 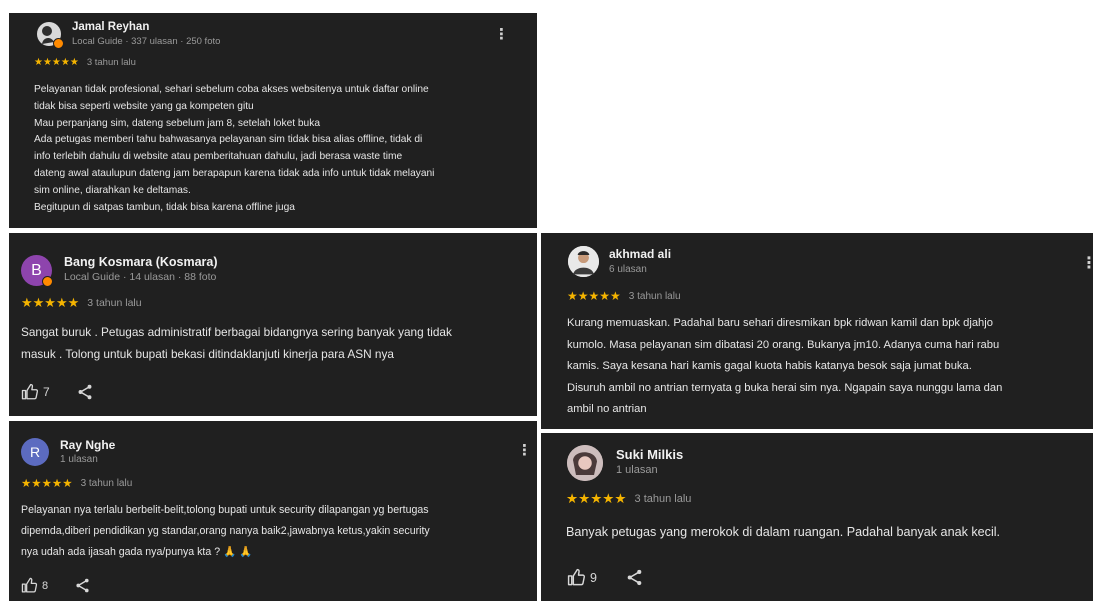 I want to click on review-line: sim online, diarahkan ke deltamas., so click(x=112, y=190).